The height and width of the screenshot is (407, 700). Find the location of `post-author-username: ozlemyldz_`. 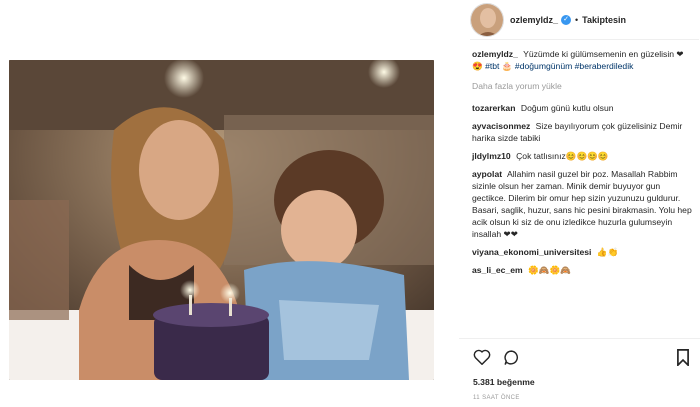

post-author-username: ozlemyldz_ is located at coordinates (534, 20).